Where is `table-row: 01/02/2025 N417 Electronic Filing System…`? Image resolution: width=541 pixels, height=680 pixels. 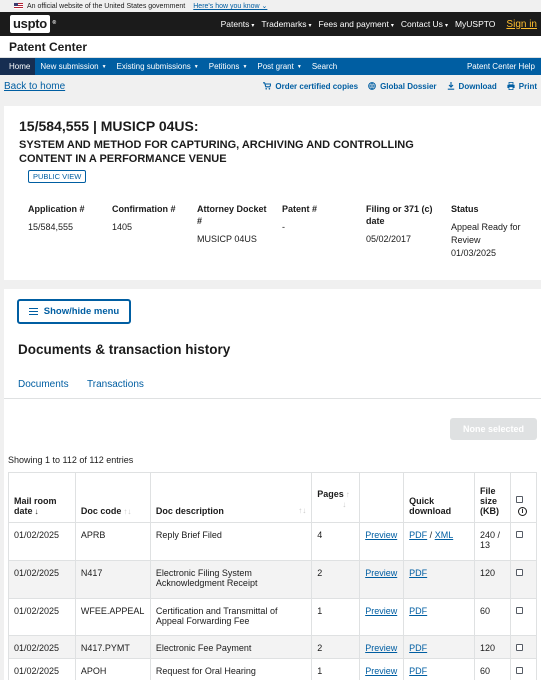
table-row: 01/02/2025 N417 Electronic Filing System… is located at coordinates (273, 579).